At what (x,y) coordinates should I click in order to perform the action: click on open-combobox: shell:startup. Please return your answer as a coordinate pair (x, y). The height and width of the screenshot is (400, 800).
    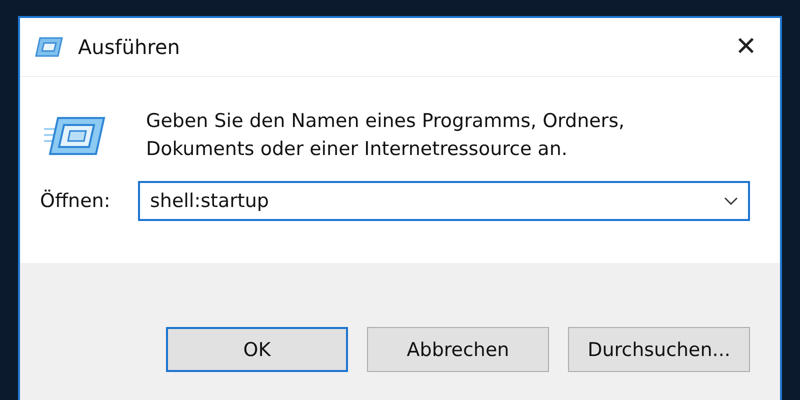
    Looking at the image, I should click on (444, 201).